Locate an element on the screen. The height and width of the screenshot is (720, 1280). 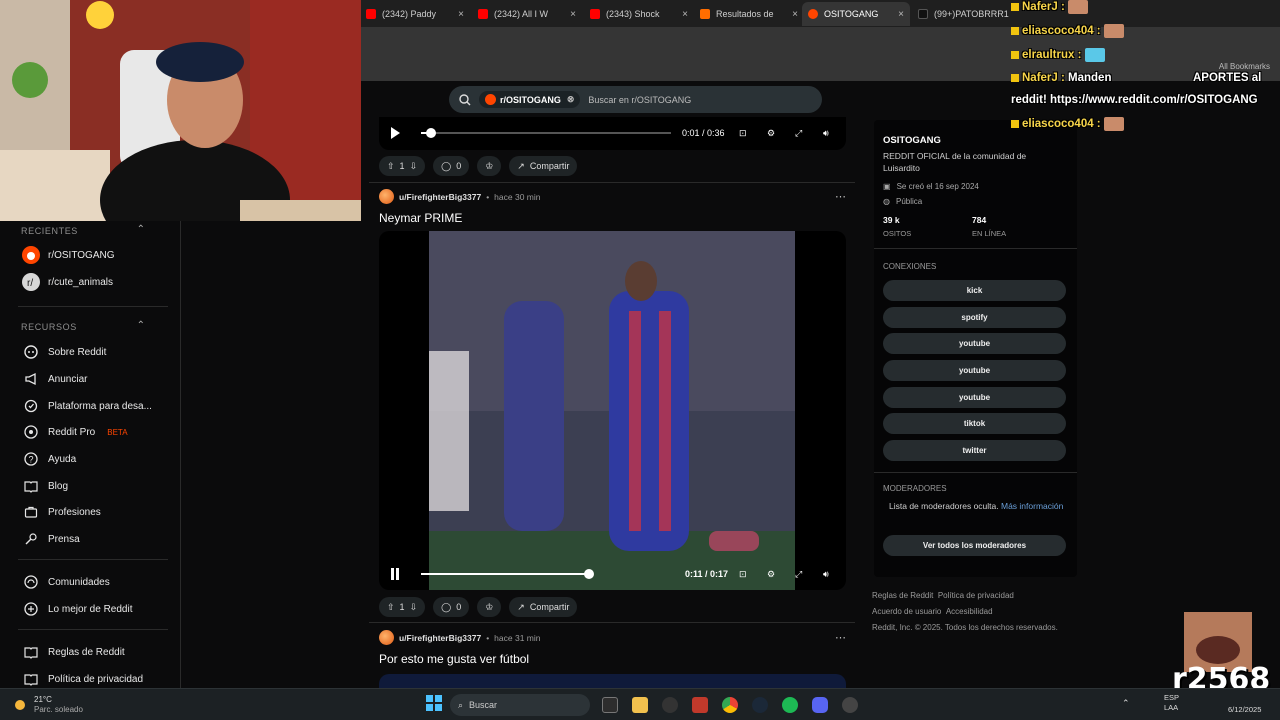
footer-rules-link: Reglas de Reddit is located at coordinates (902, 595).